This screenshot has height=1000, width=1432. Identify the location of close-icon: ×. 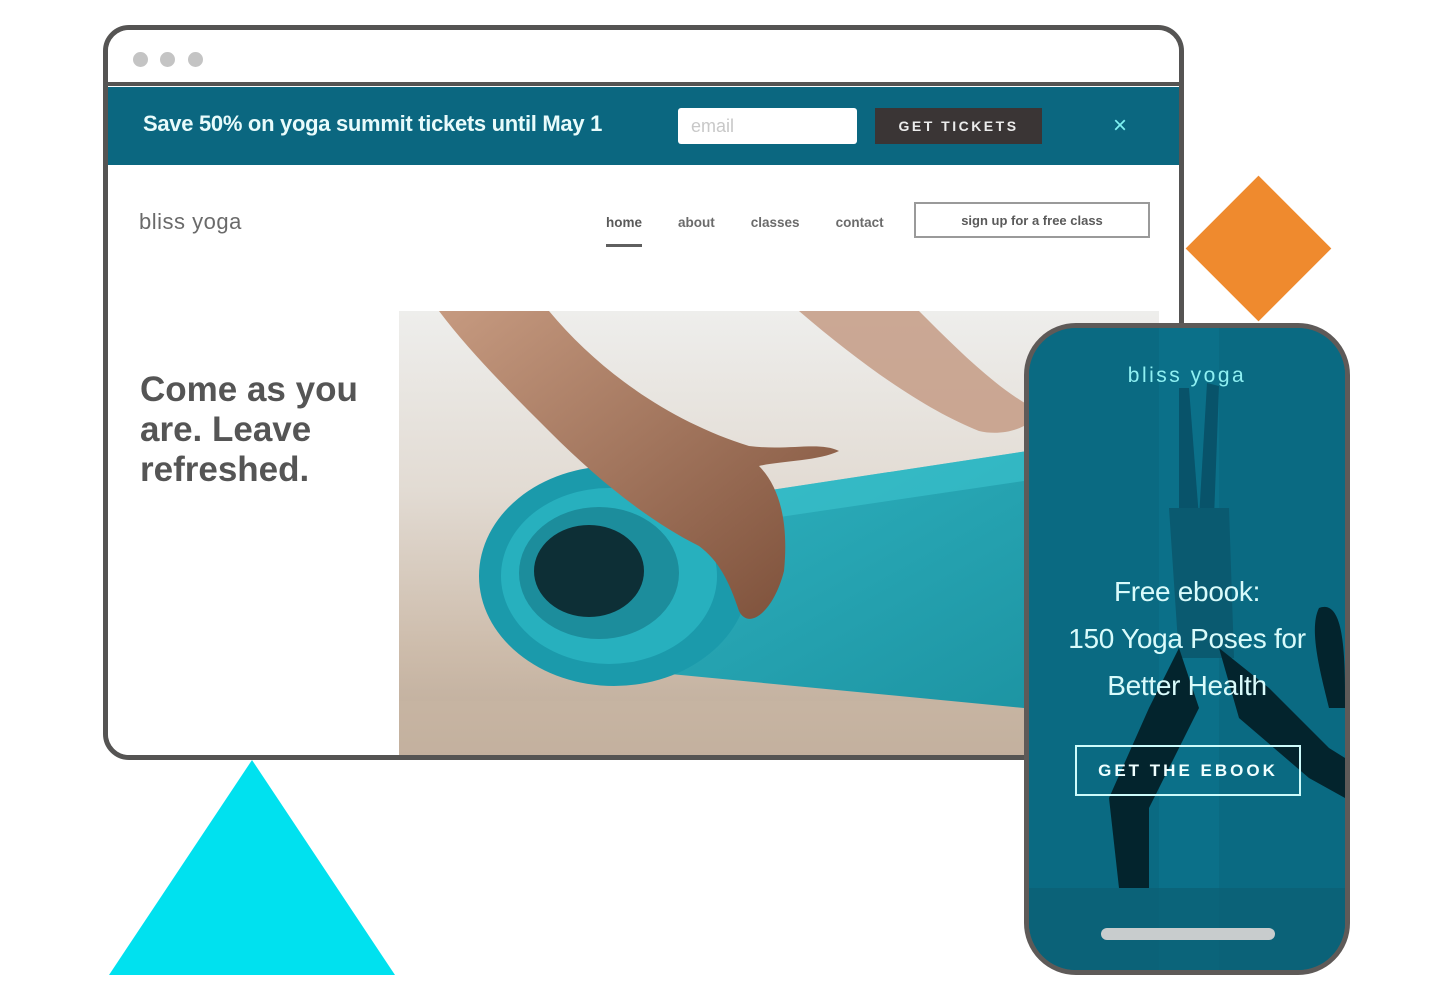
(1120, 126).